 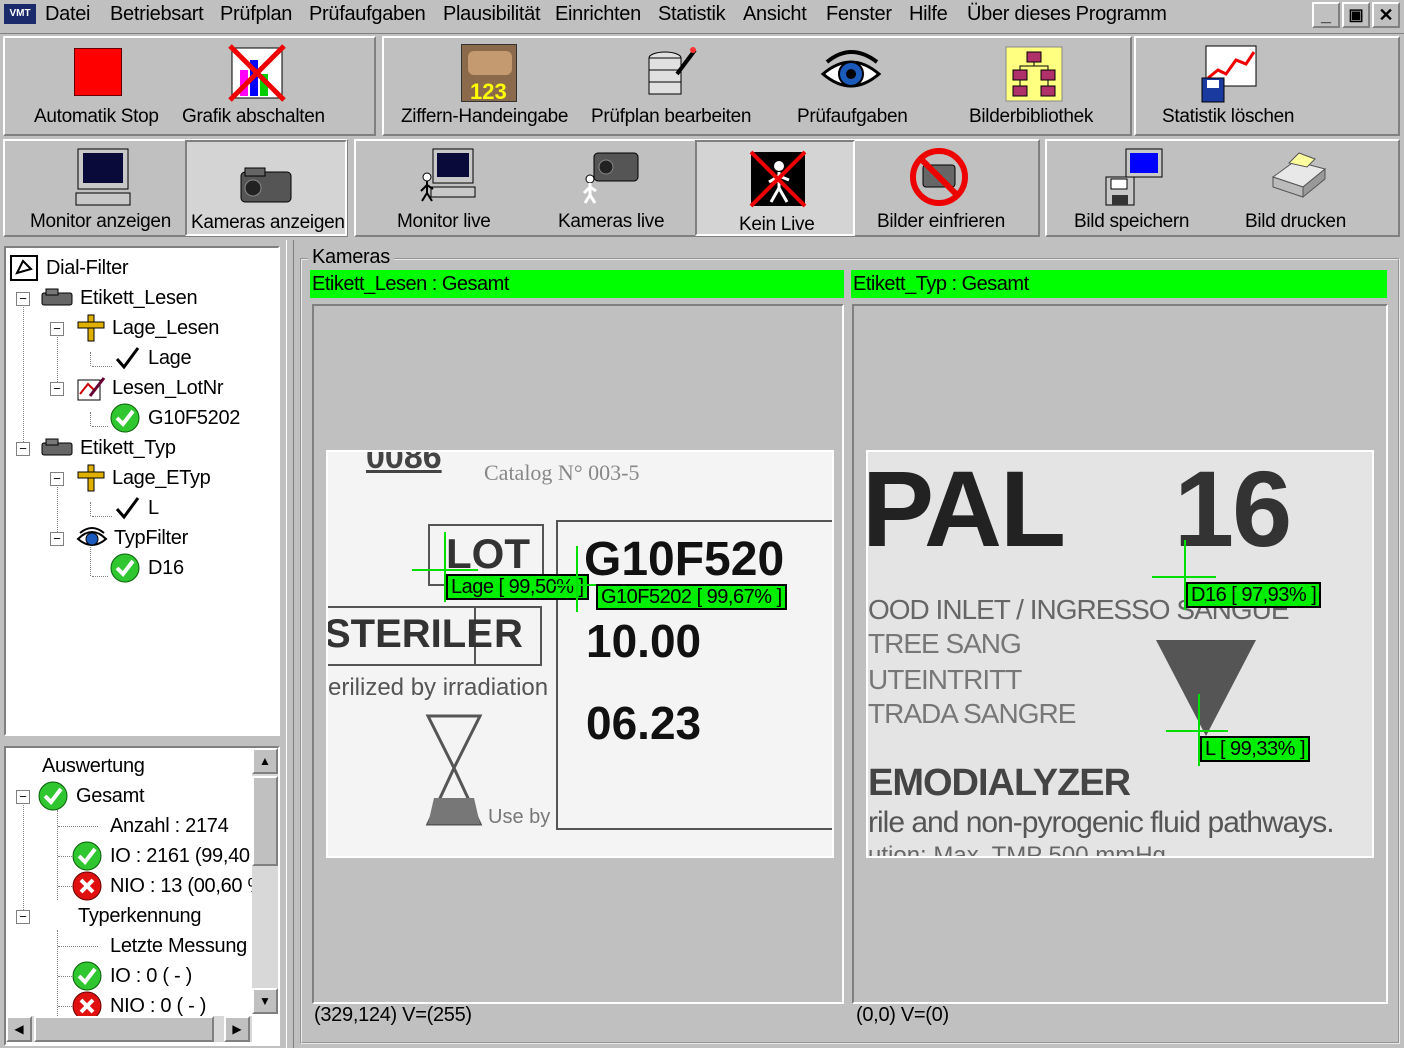 I want to click on monitor-live-icon, so click(x=448, y=175).